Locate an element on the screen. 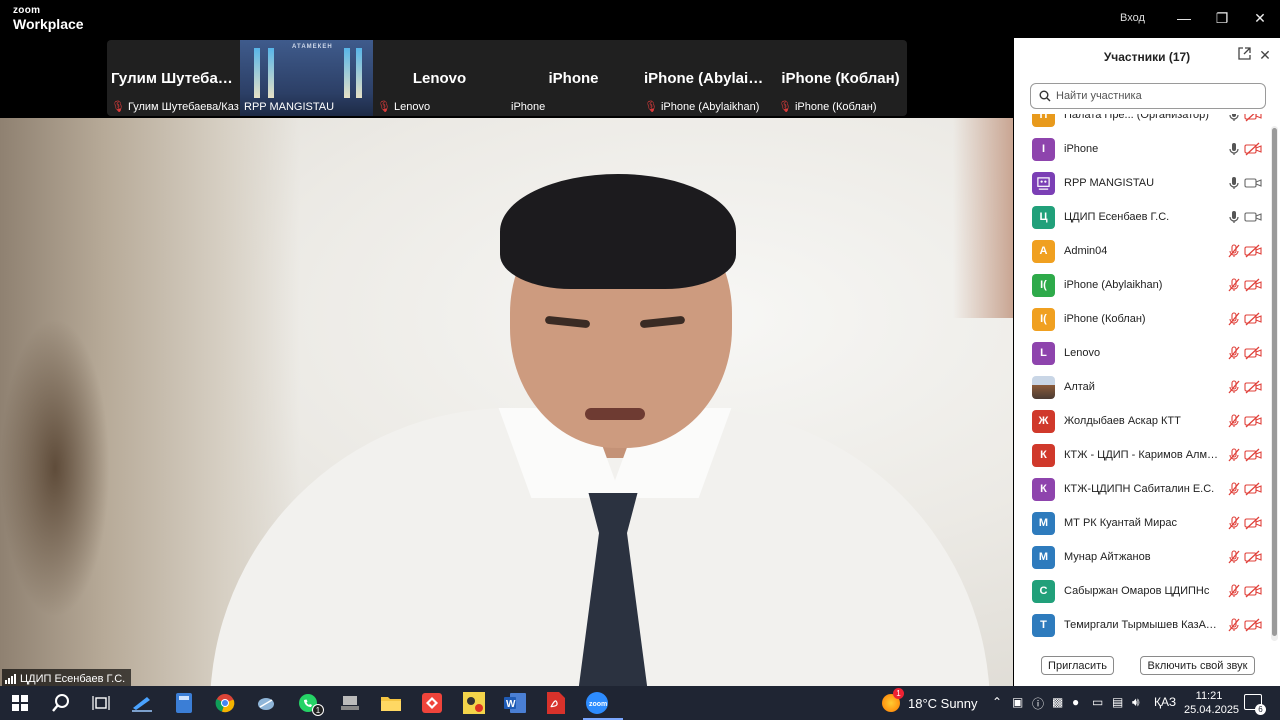 Image resolution: width=1280 pixels, height=720 pixels. tray-app-icon: ▣ is located at coordinates (1017, 702).